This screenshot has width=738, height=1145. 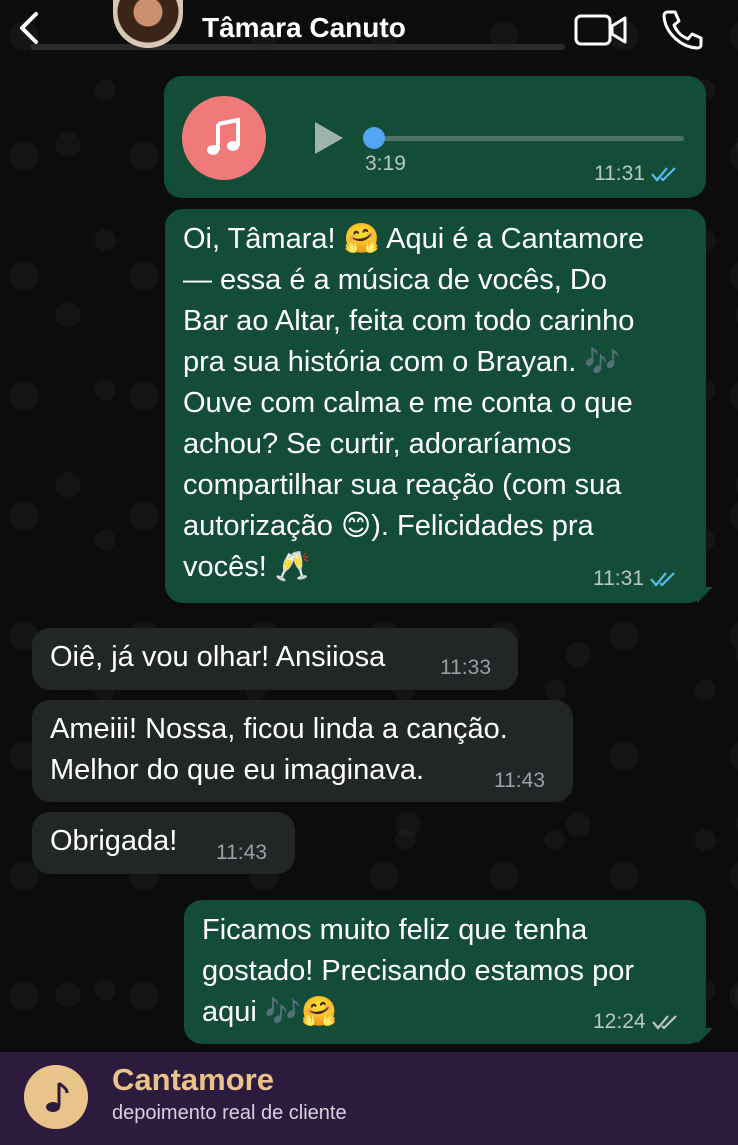 I want to click on header-divider, so click(x=297, y=47).